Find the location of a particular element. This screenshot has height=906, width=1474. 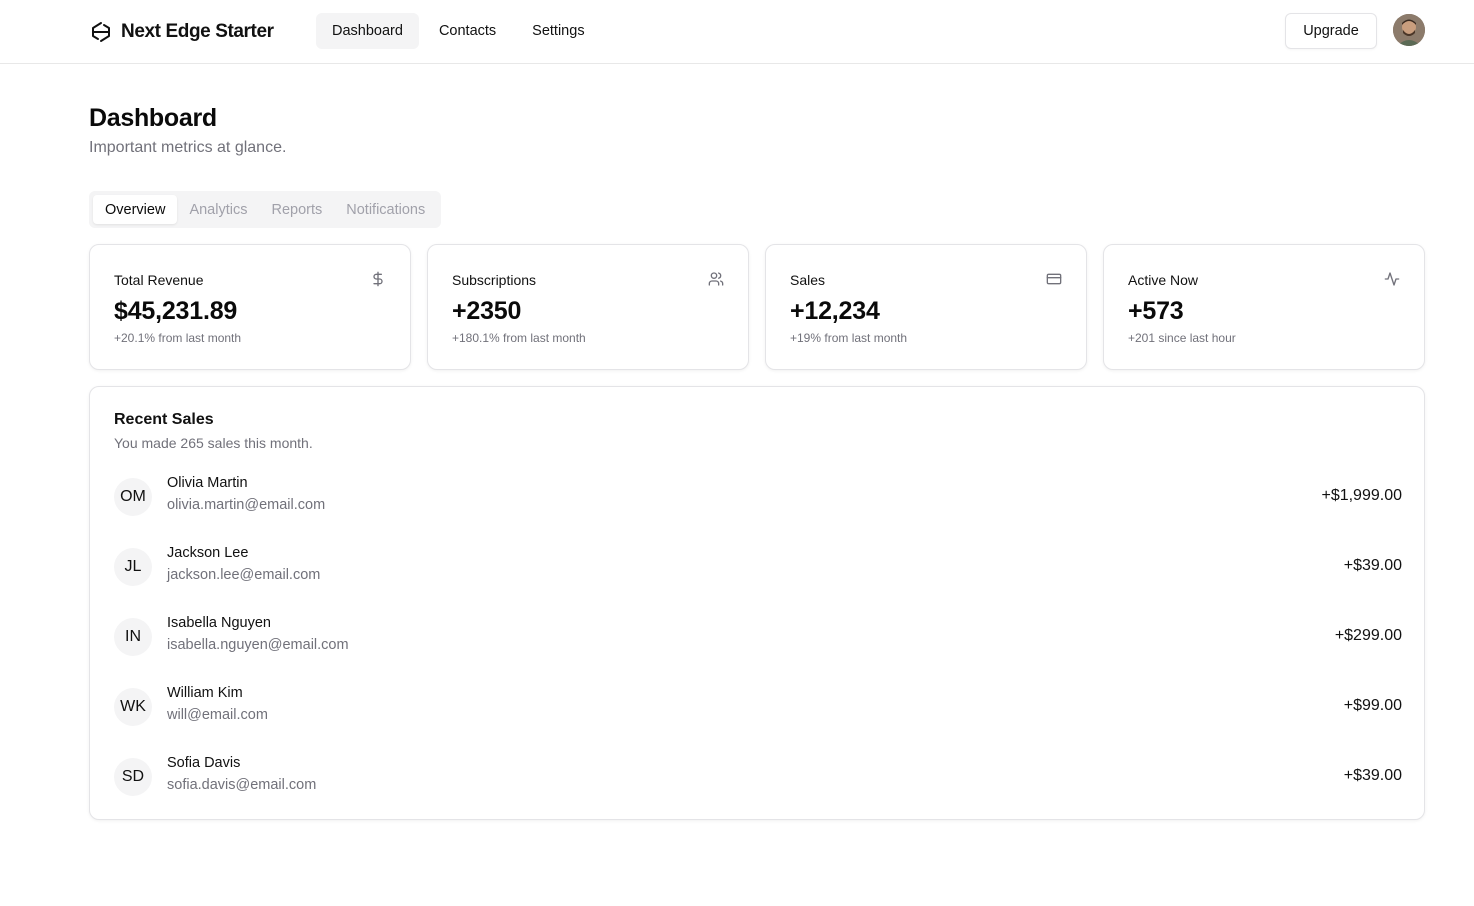

sale-amount: +$99.00 is located at coordinates (1372, 705).